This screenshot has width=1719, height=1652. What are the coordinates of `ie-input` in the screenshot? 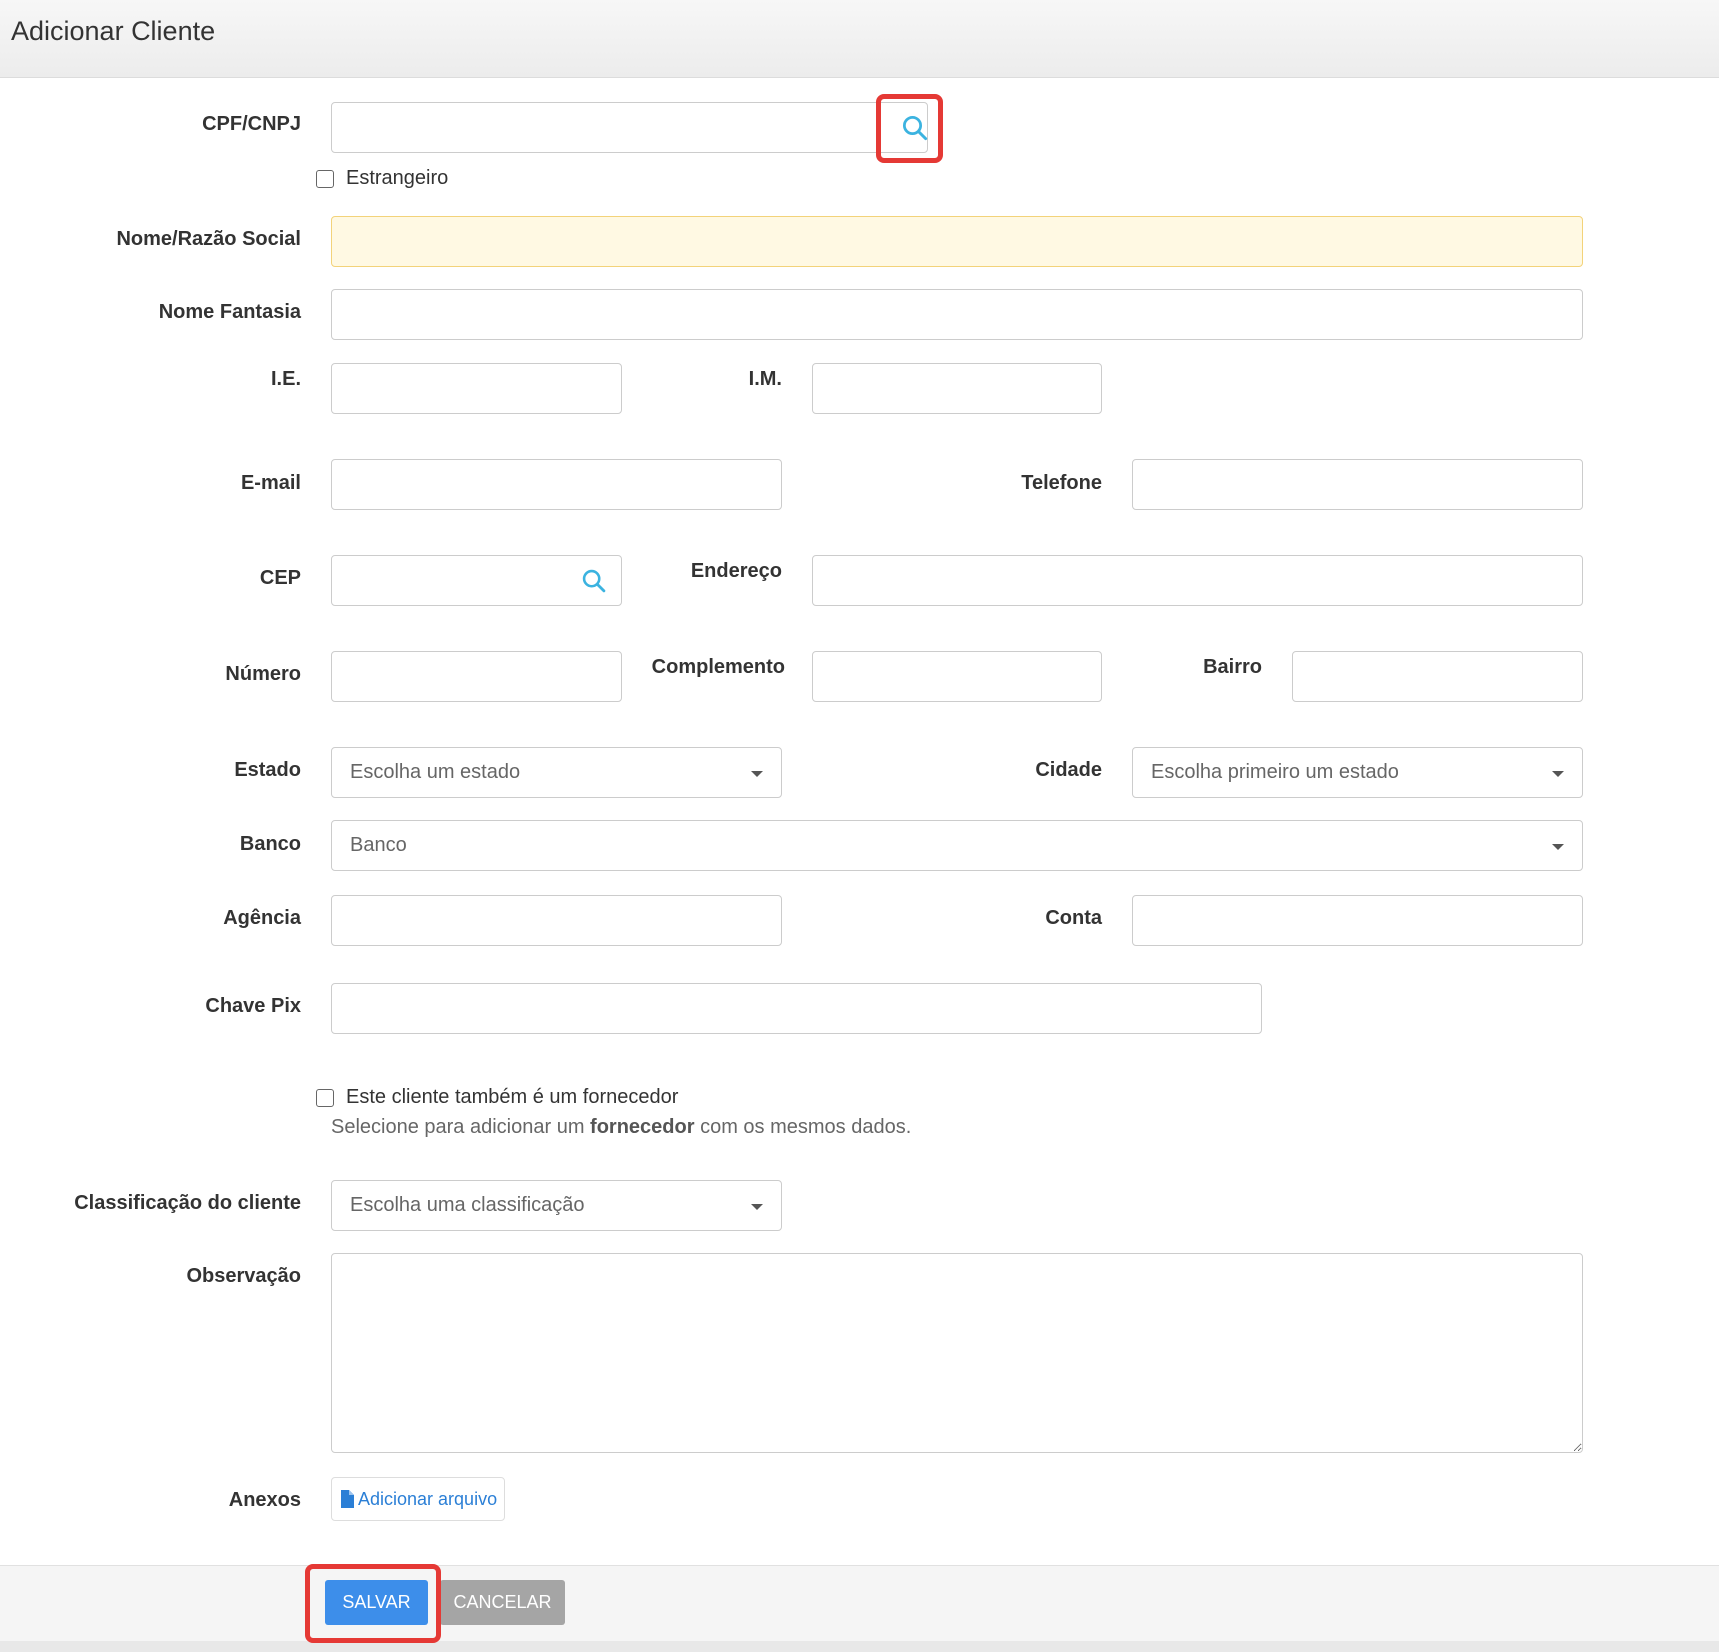 It's located at (476, 388).